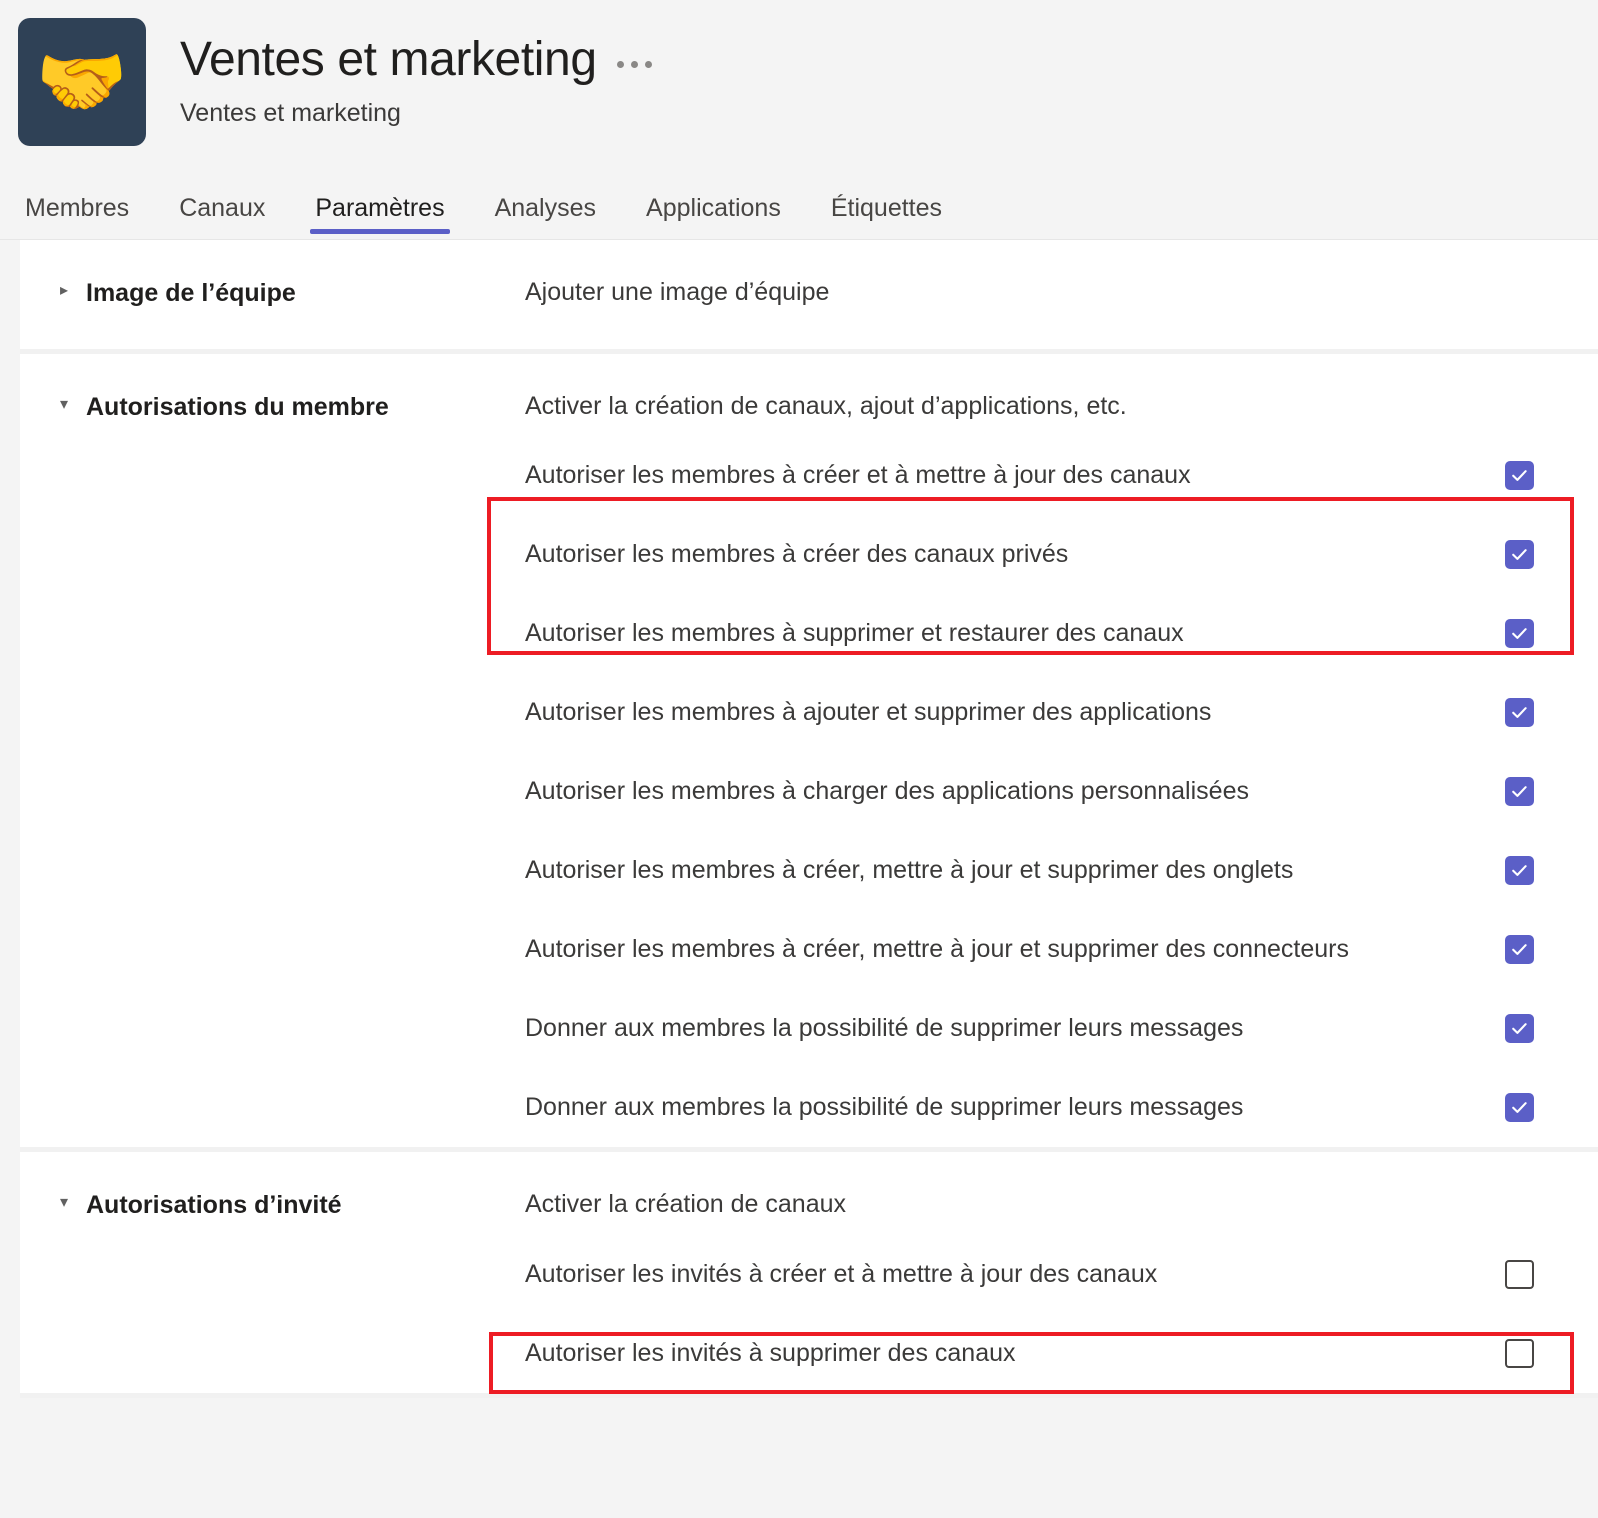 The image size is (1598, 1518). I want to click on section-header: ▾ Autorisations d’invité, so click(260, 1272).